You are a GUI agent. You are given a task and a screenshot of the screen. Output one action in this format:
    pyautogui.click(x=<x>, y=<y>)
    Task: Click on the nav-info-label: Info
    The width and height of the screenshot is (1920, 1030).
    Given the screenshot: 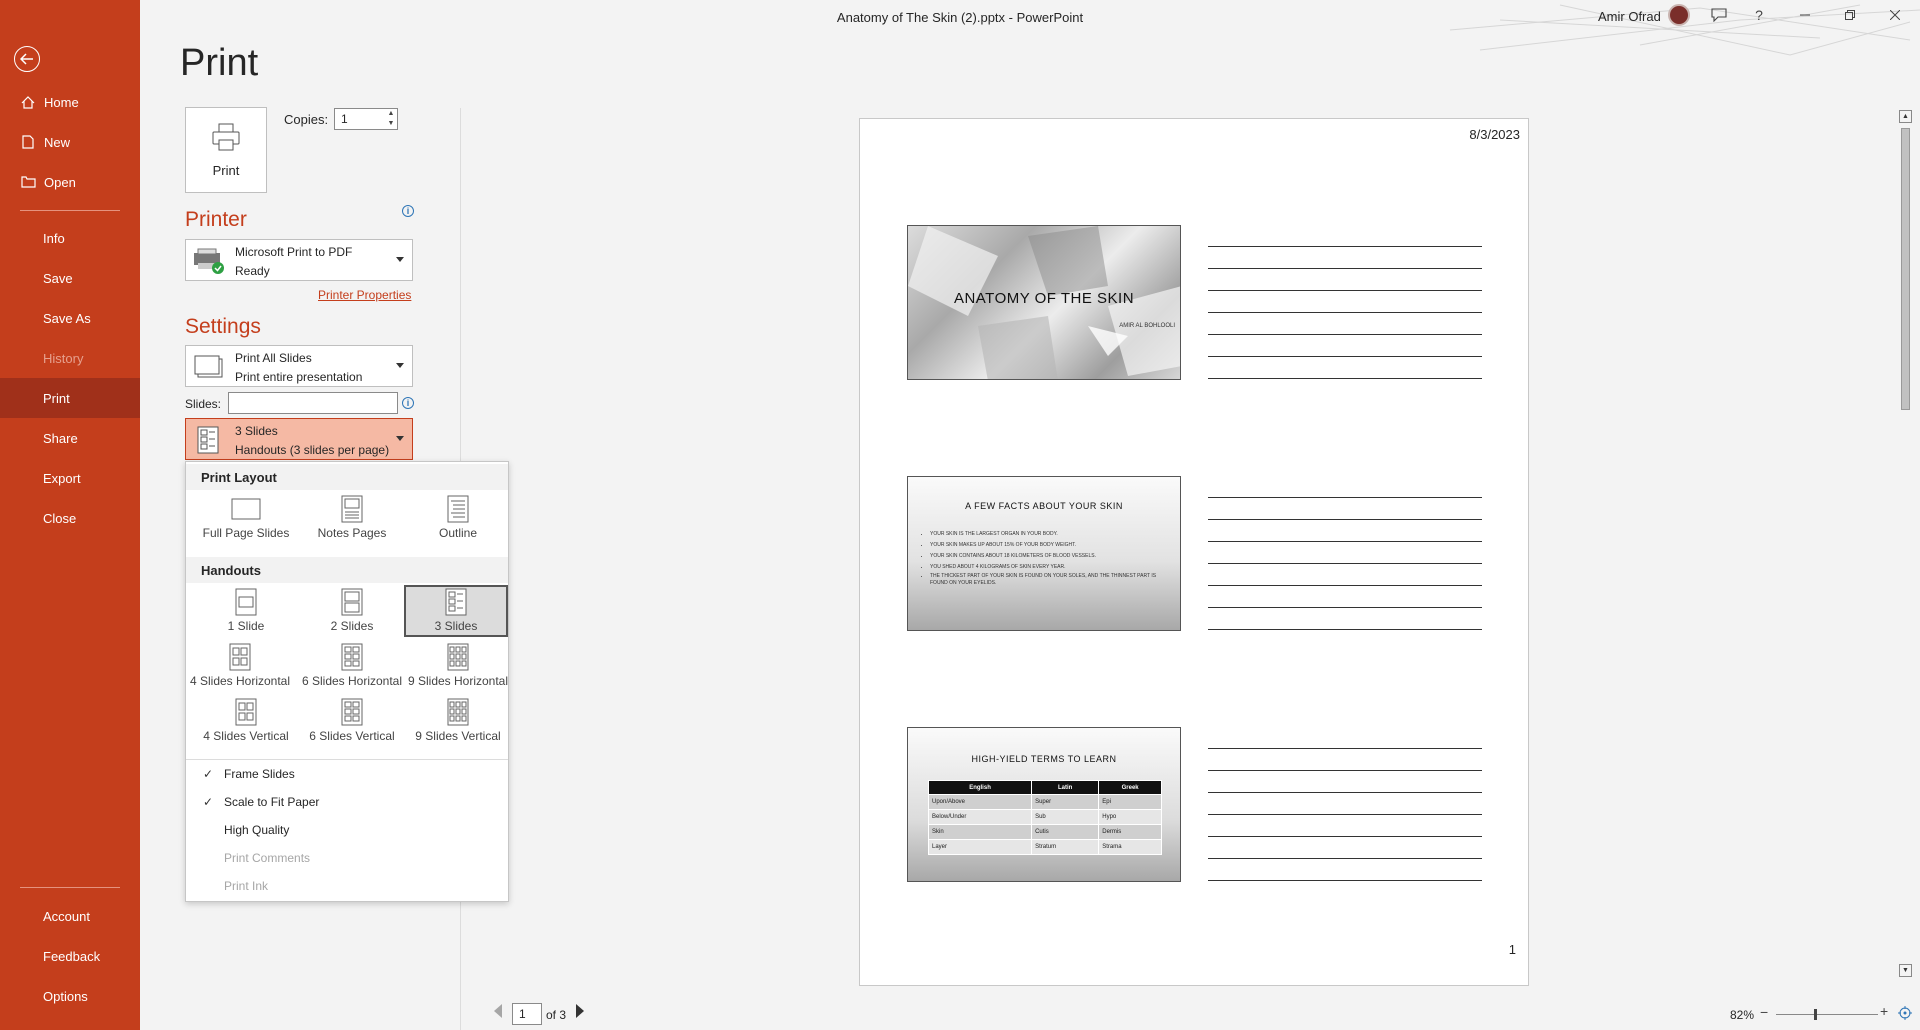 What is the action you would take?
    pyautogui.click(x=54, y=238)
    